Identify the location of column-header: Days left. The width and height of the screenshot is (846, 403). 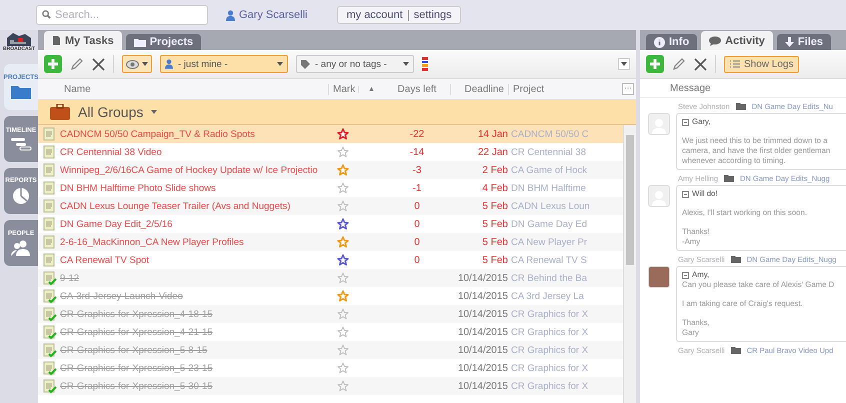
(417, 89).